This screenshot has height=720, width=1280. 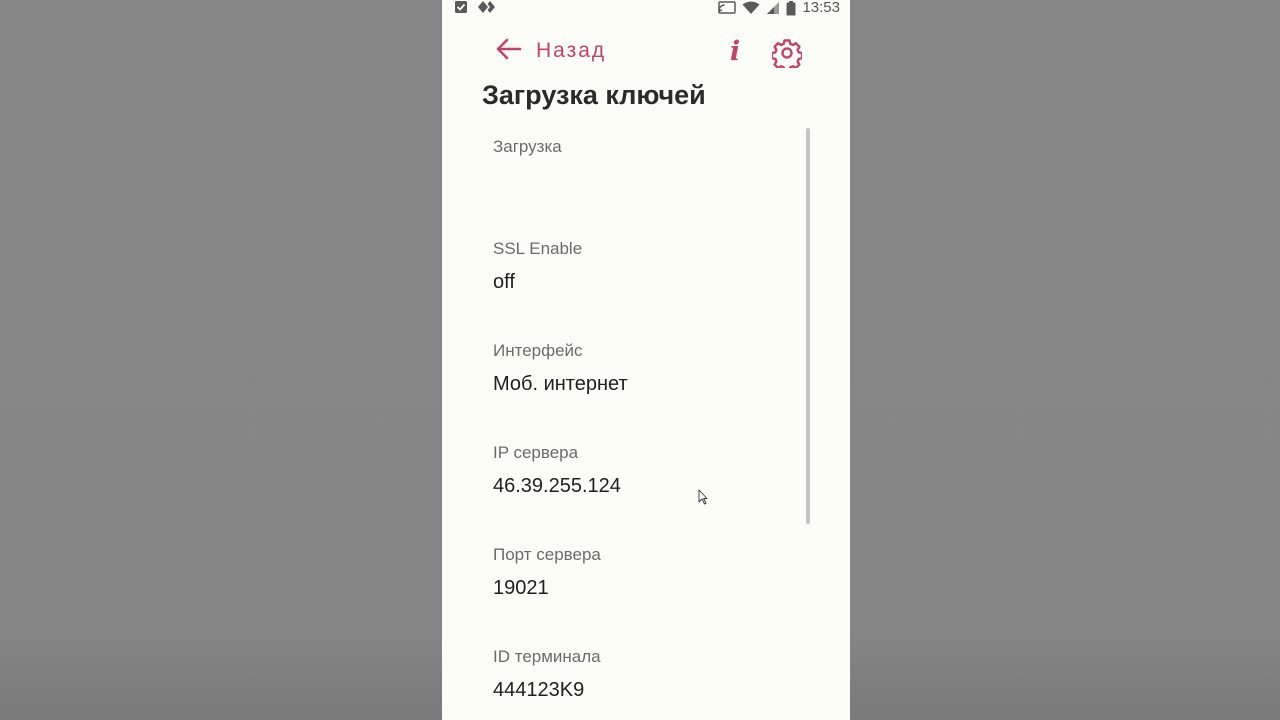 I want to click on gear-icon, so click(x=787, y=55).